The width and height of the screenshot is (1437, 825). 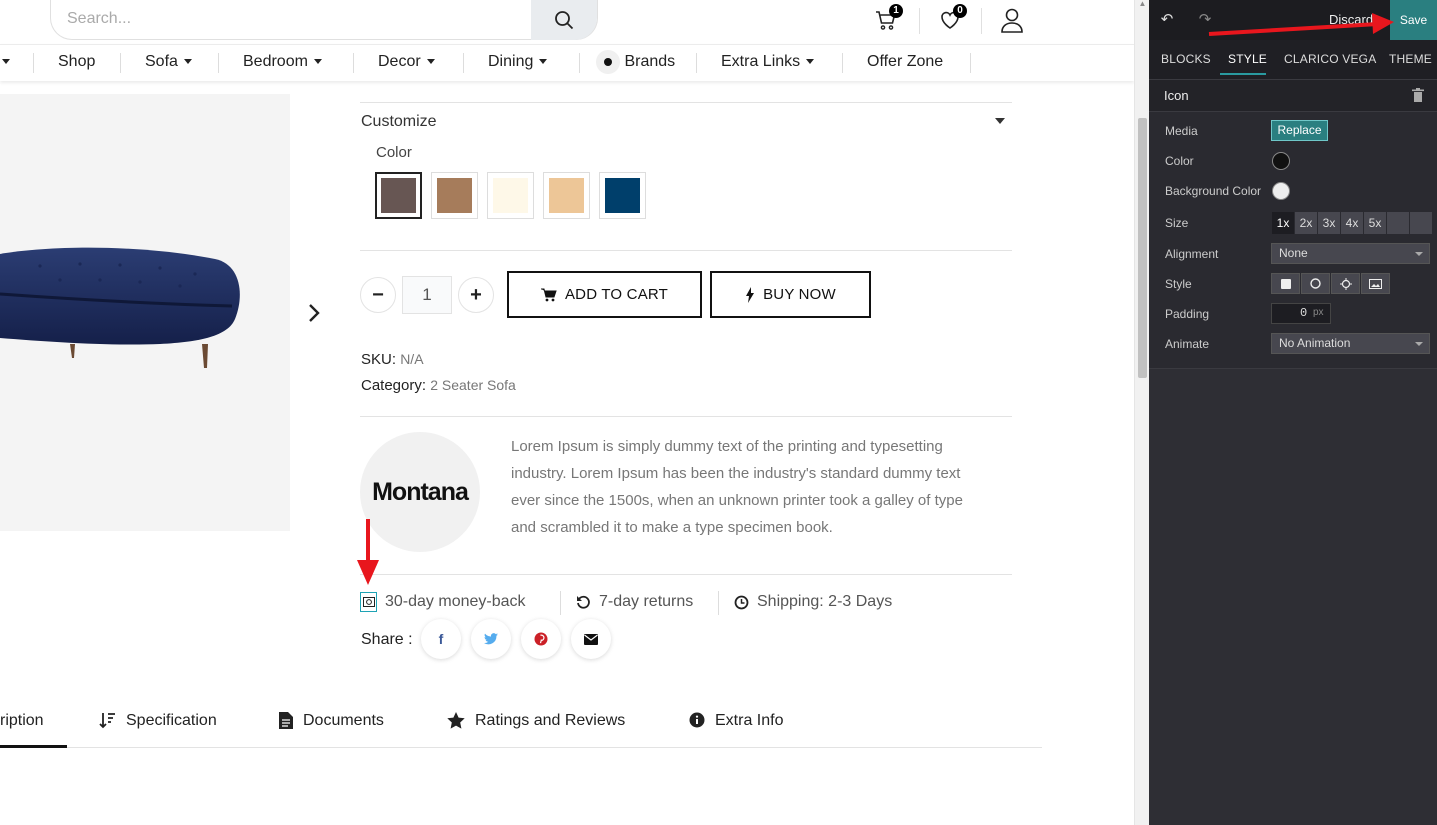 I want to click on share-facebook-button: f, so click(x=441, y=639).